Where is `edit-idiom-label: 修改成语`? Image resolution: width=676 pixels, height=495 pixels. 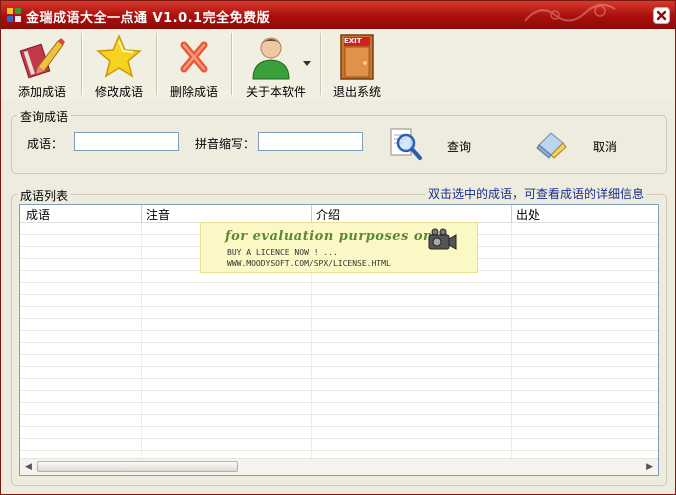 edit-idiom-label: 修改成语 is located at coordinates (118, 92).